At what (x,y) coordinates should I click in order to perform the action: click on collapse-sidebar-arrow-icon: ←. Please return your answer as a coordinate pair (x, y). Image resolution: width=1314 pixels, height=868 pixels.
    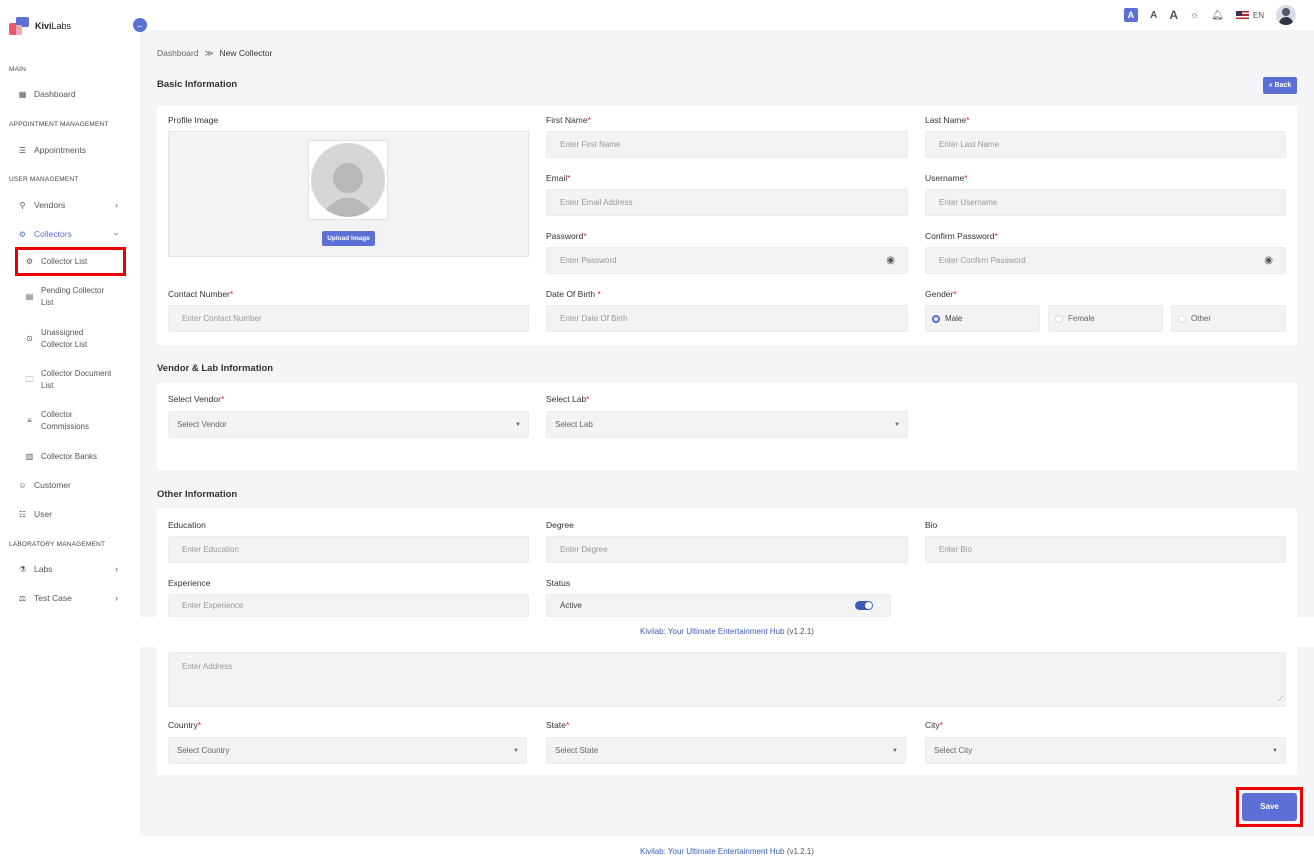
    Looking at the image, I should click on (140, 25).